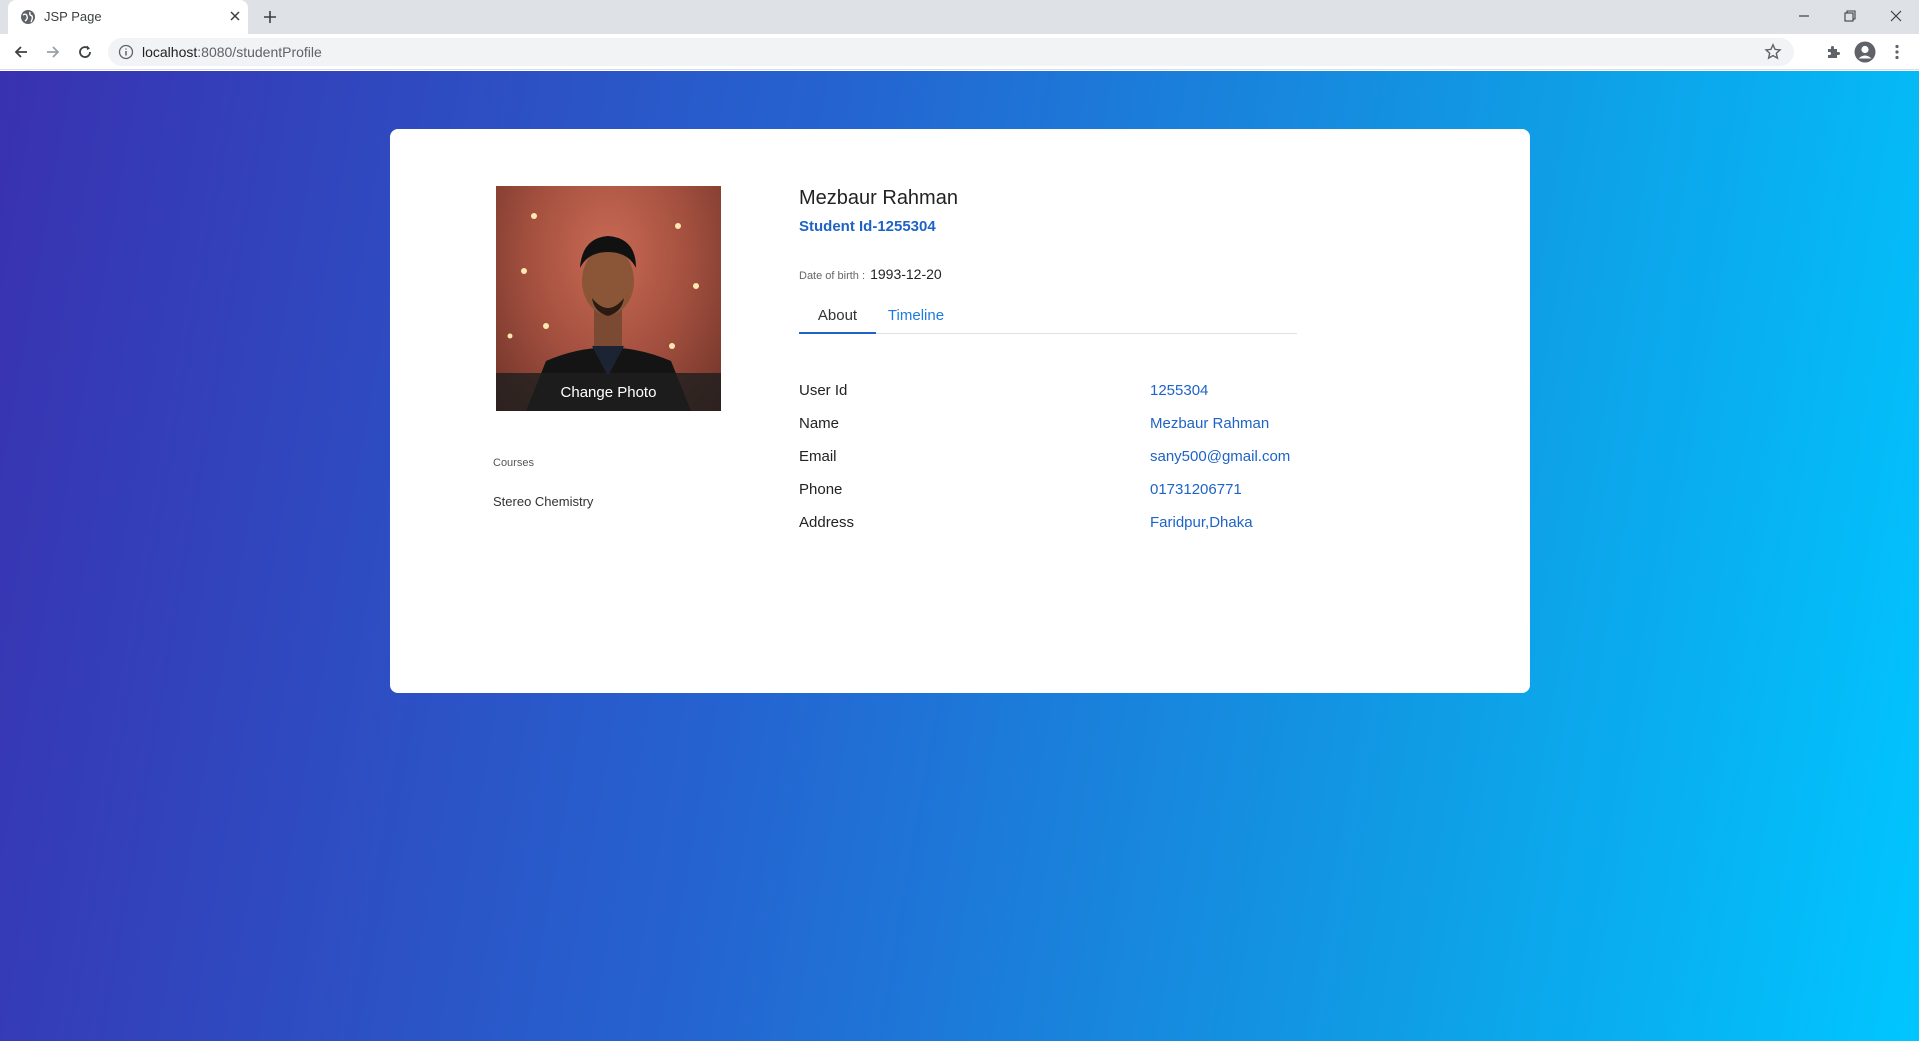  What do you see at coordinates (53, 52) in the screenshot?
I see `forward-arrow-icon` at bounding box center [53, 52].